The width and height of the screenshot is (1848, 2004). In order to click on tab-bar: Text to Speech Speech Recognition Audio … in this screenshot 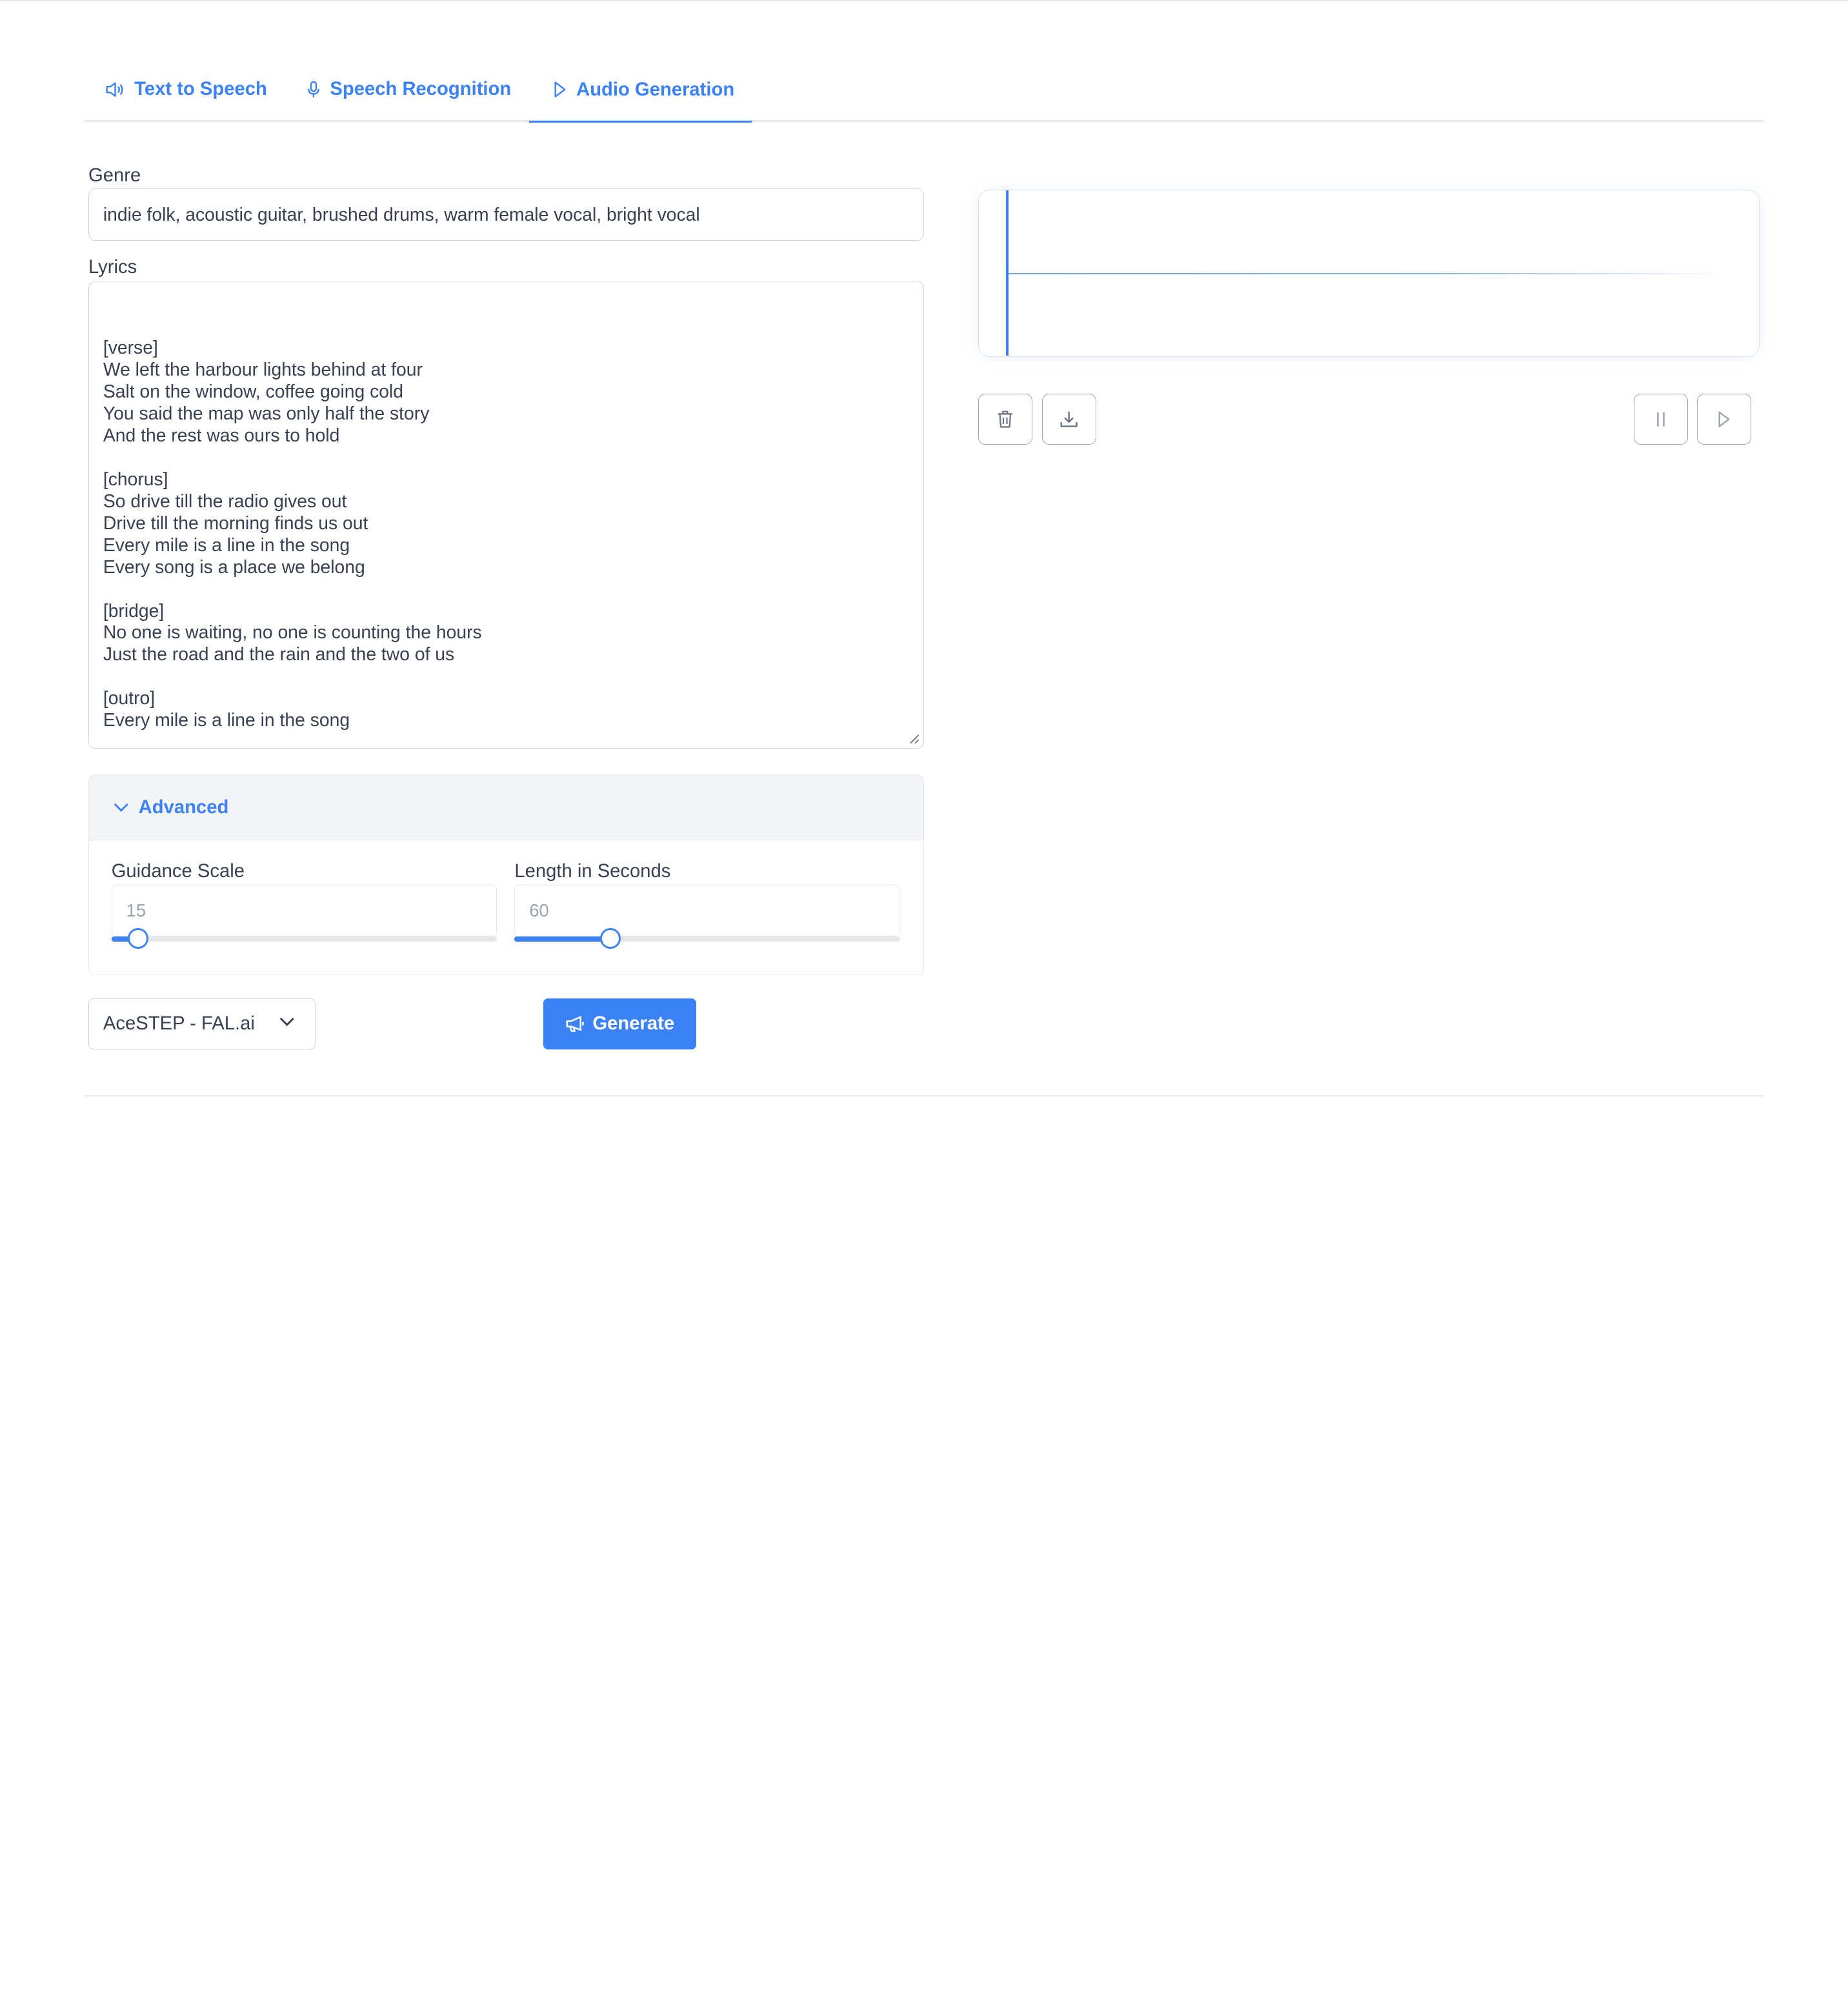, I will do `click(924, 91)`.